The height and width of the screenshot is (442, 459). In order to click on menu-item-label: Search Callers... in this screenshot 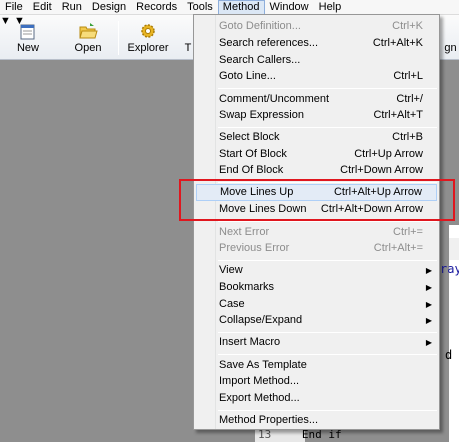, I will do `click(260, 60)`.